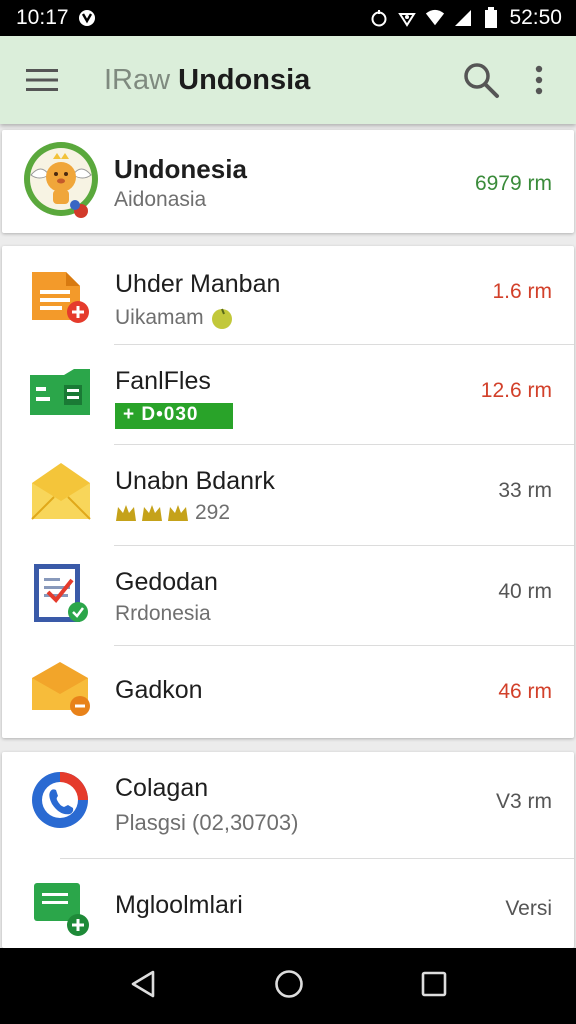 The image size is (576, 1024). I want to click on app-toolbar: IRaw Undonsia, so click(288, 80).